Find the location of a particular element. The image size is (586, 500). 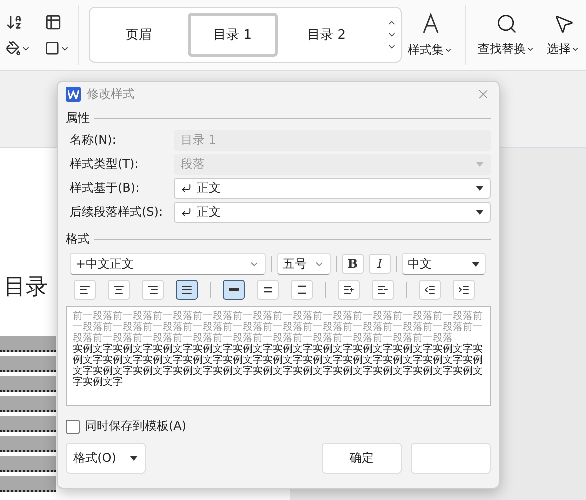

app-logo-icon is located at coordinates (73, 94).